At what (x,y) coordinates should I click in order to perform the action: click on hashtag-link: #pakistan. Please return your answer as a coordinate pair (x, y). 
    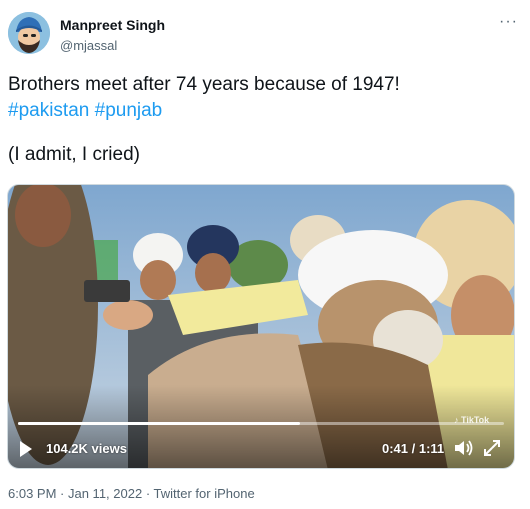
    Looking at the image, I should click on (48, 110).